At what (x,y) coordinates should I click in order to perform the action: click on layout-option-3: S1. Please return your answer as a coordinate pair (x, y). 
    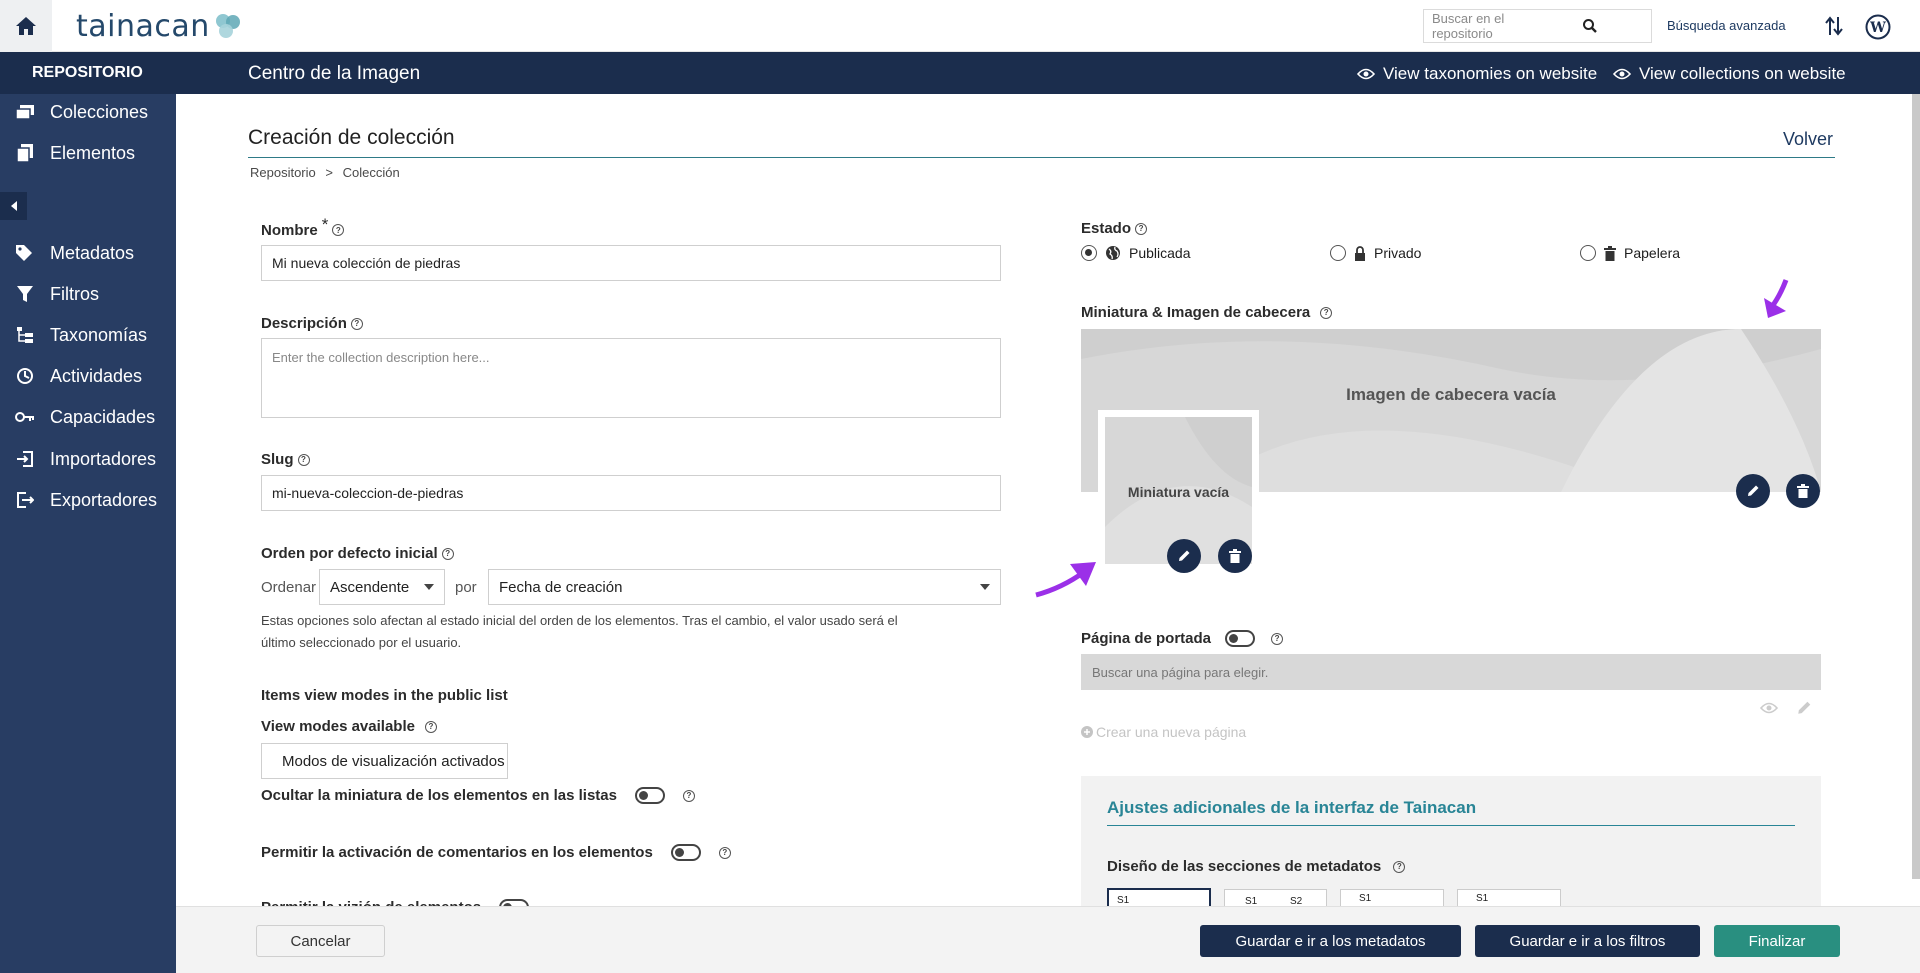
    Looking at the image, I should click on (1392, 897).